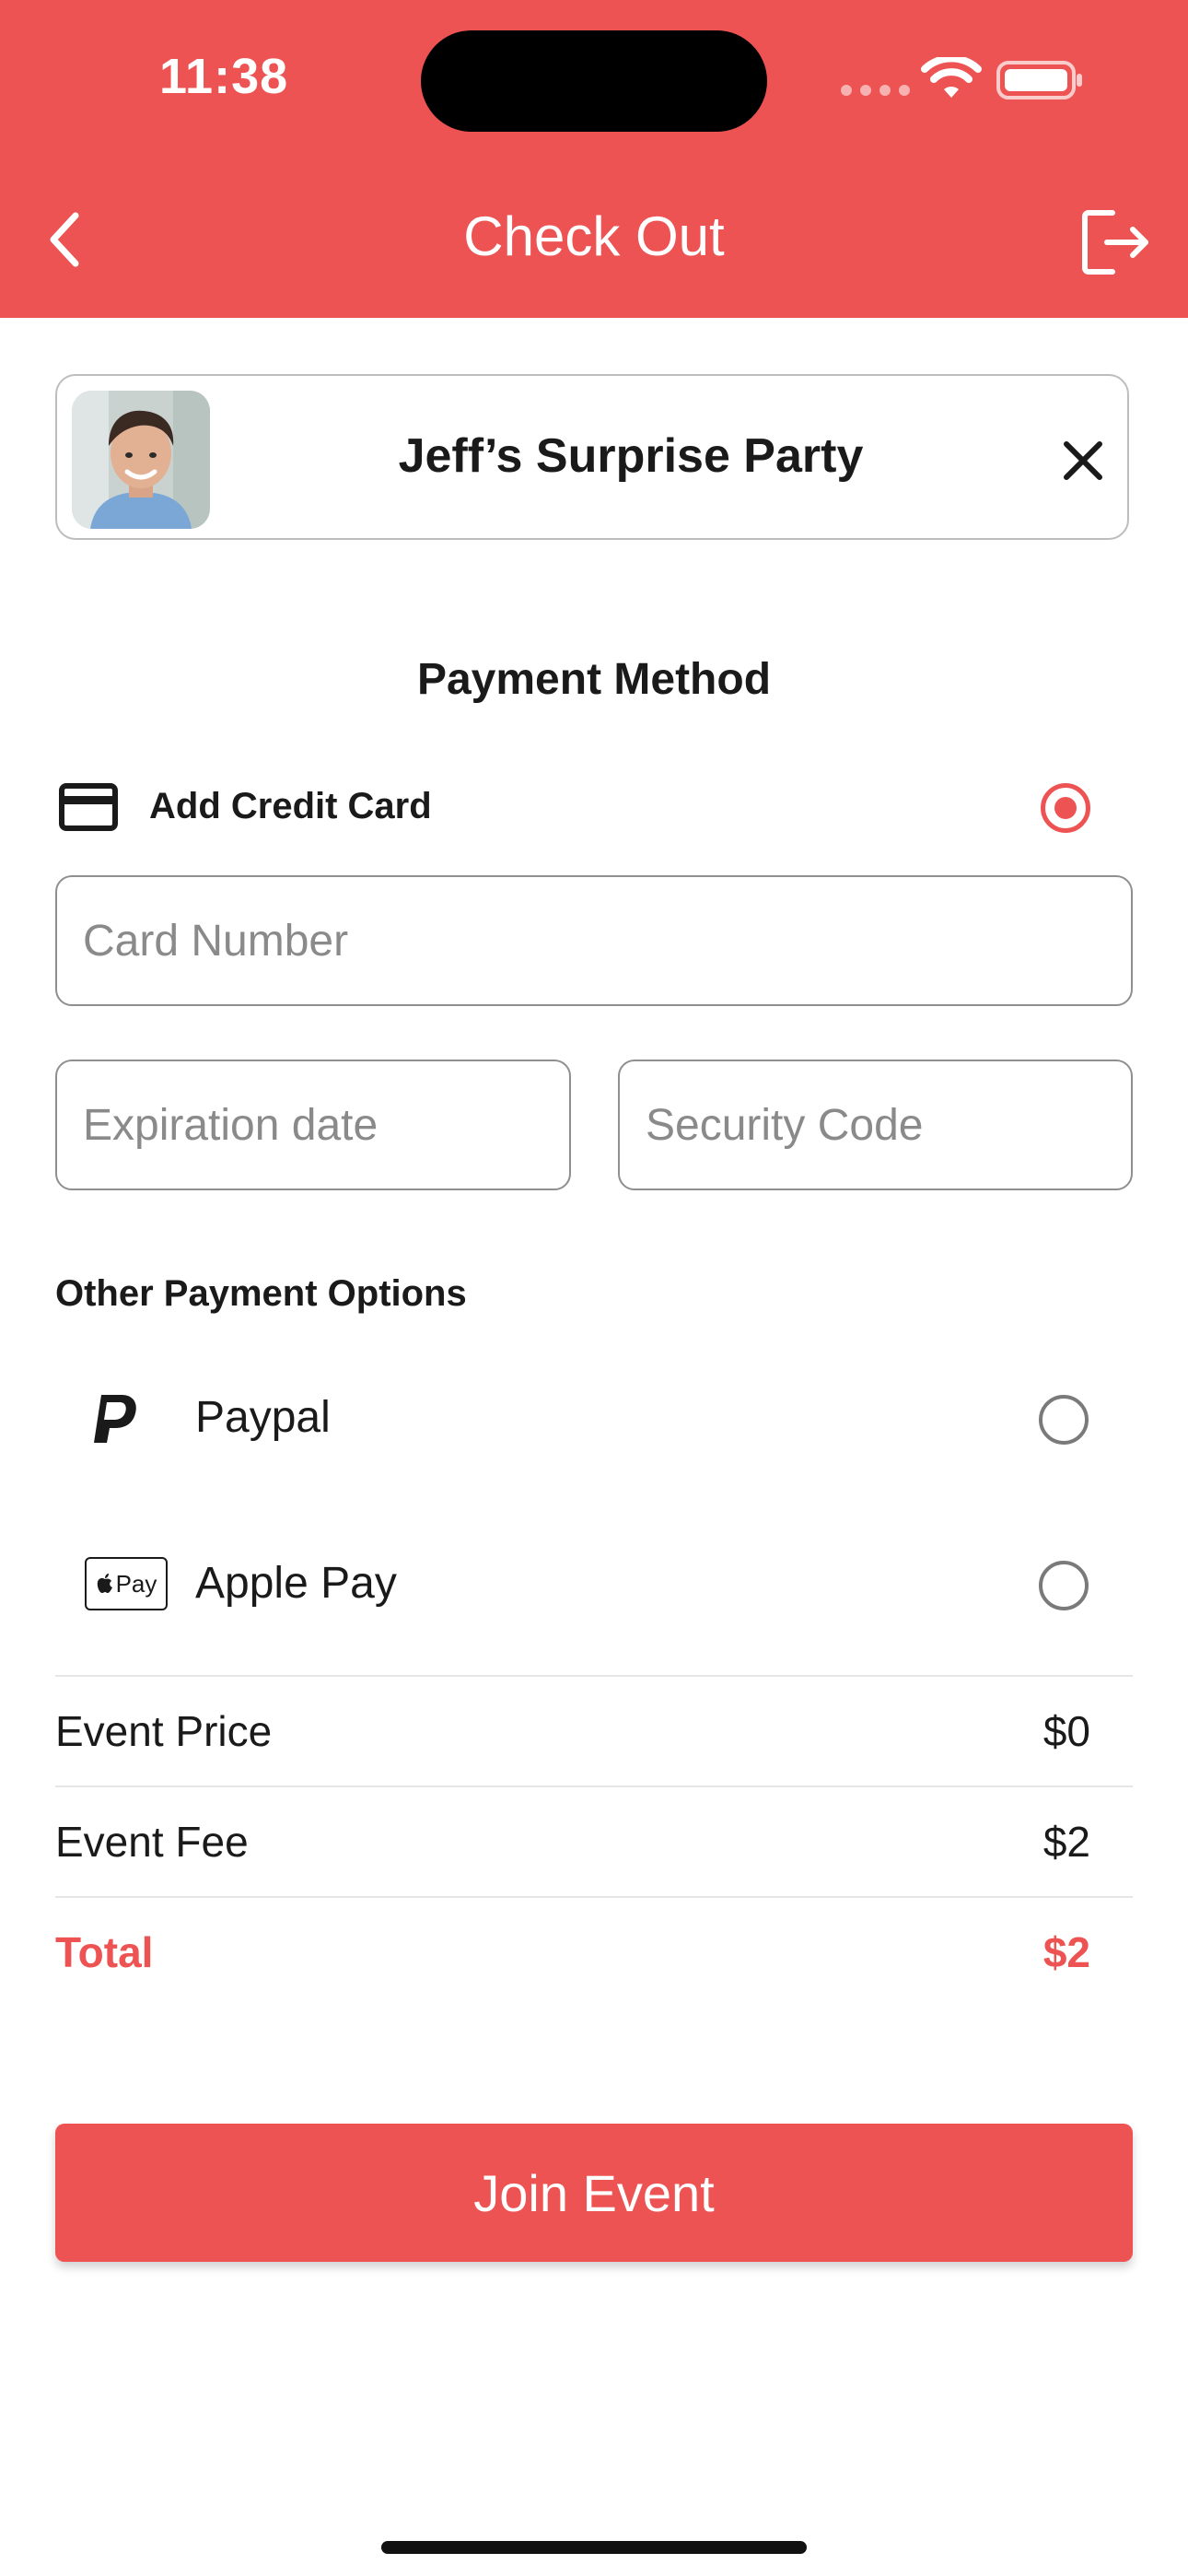  I want to click on apple-pay-icon: Pay, so click(126, 1583).